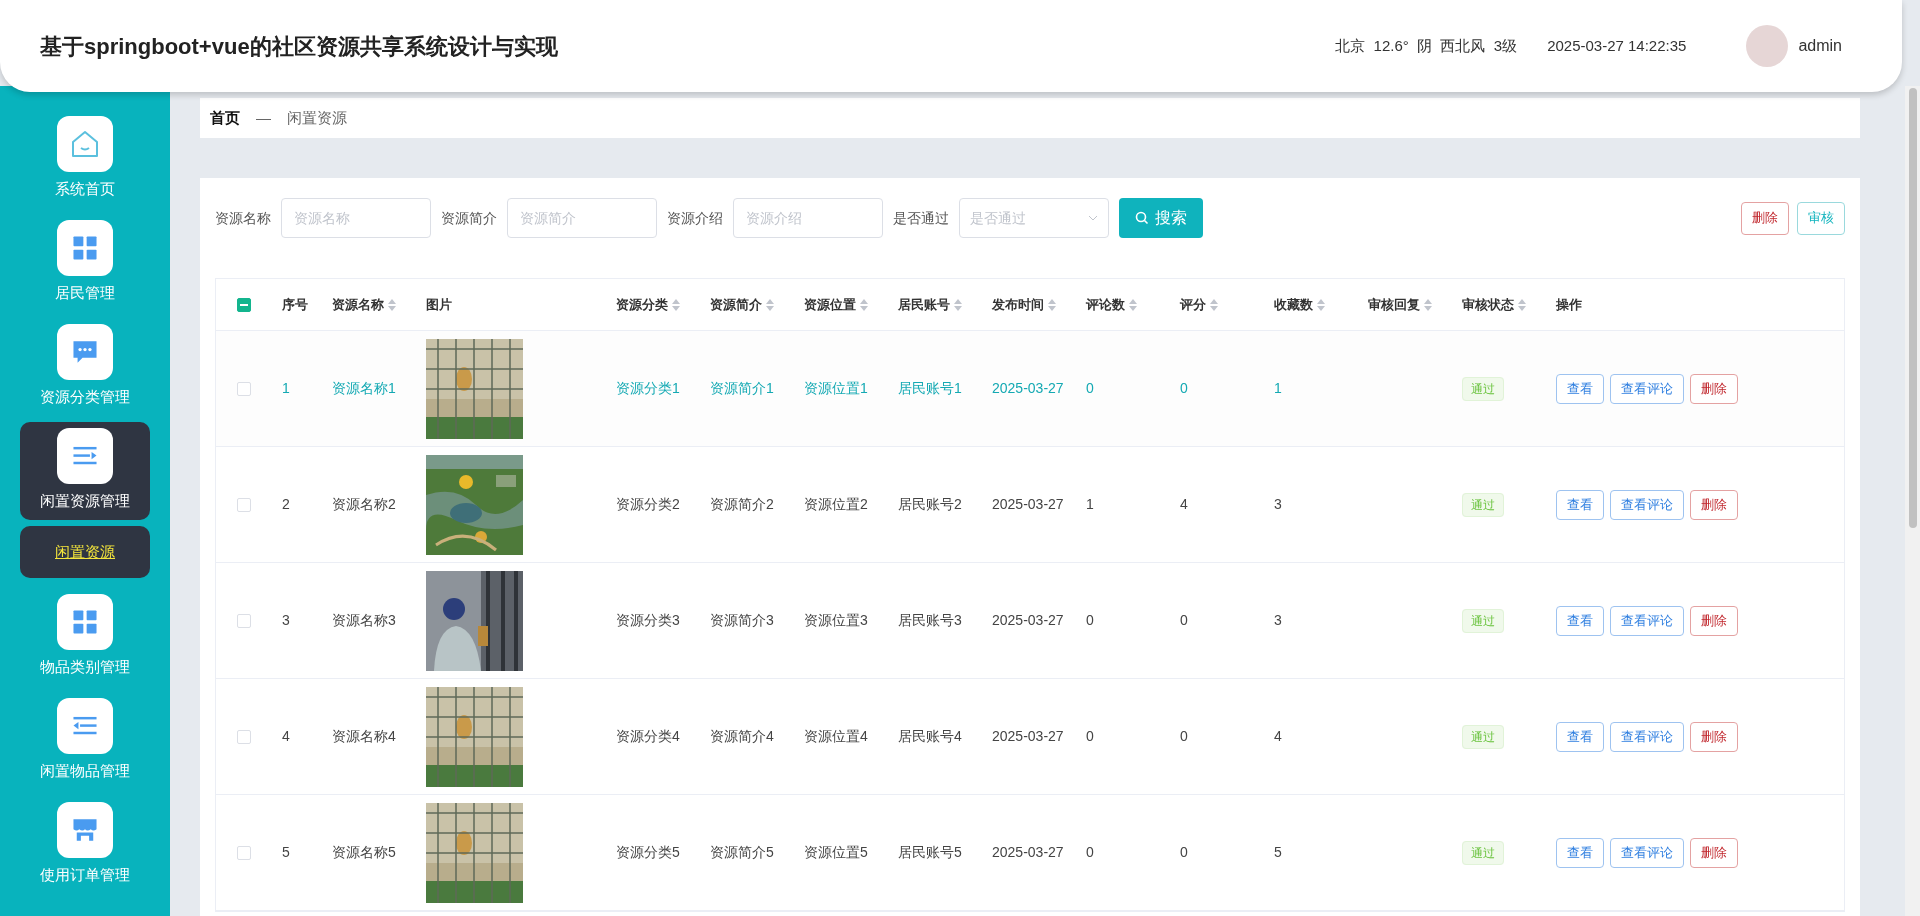 The width and height of the screenshot is (1920, 916). Describe the element at coordinates (469, 218) in the screenshot. I see `filter-label: 资源简介` at that location.